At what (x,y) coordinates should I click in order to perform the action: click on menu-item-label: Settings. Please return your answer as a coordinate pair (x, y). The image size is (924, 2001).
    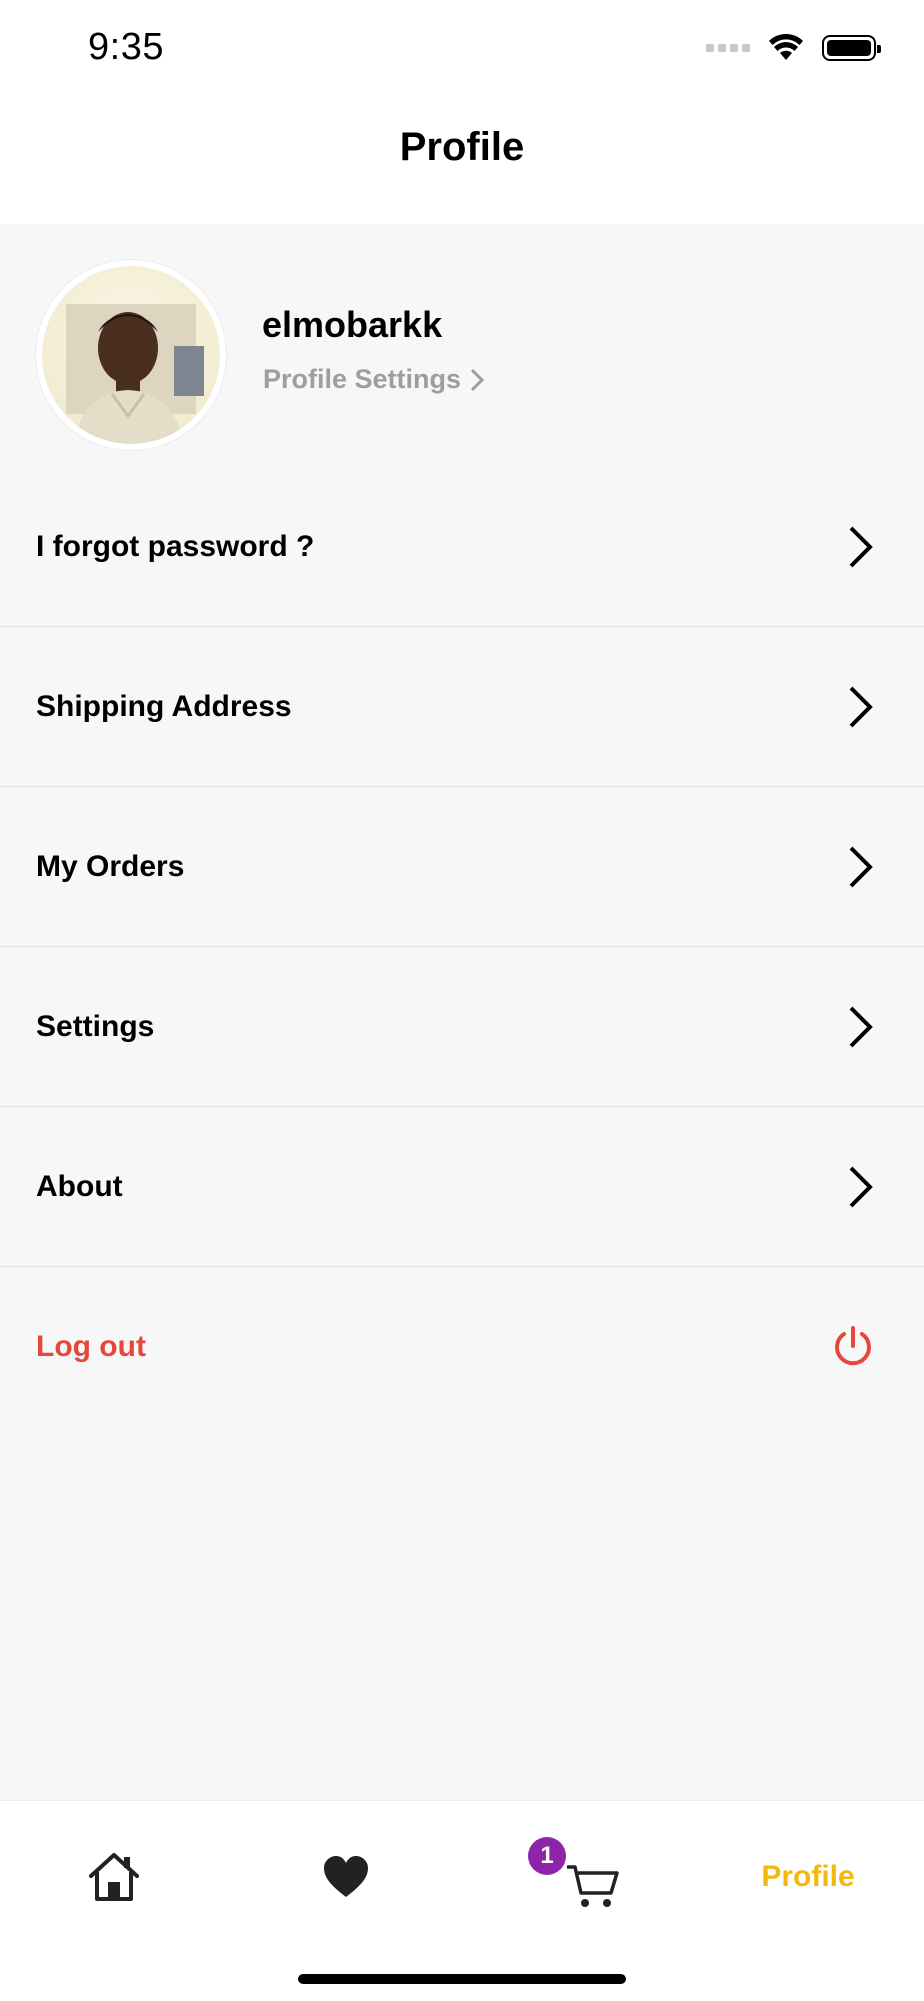
    Looking at the image, I should click on (95, 1026).